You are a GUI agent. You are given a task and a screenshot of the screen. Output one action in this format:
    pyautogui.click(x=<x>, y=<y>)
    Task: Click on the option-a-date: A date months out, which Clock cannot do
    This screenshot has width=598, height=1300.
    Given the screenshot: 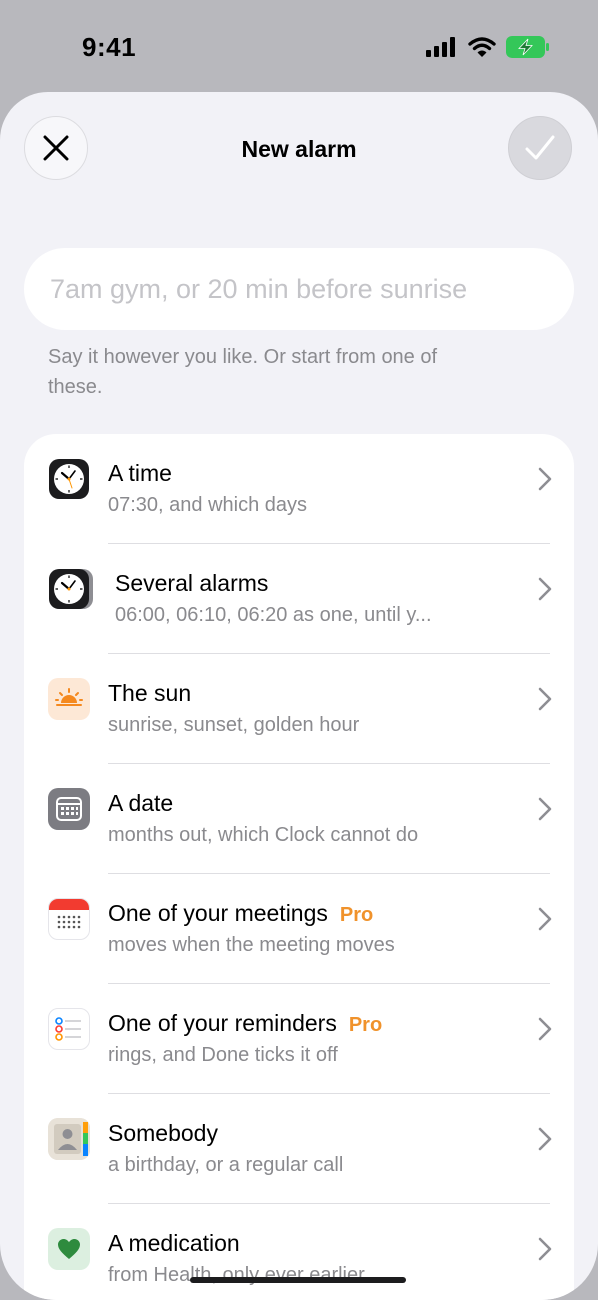 What is the action you would take?
    pyautogui.click(x=299, y=819)
    